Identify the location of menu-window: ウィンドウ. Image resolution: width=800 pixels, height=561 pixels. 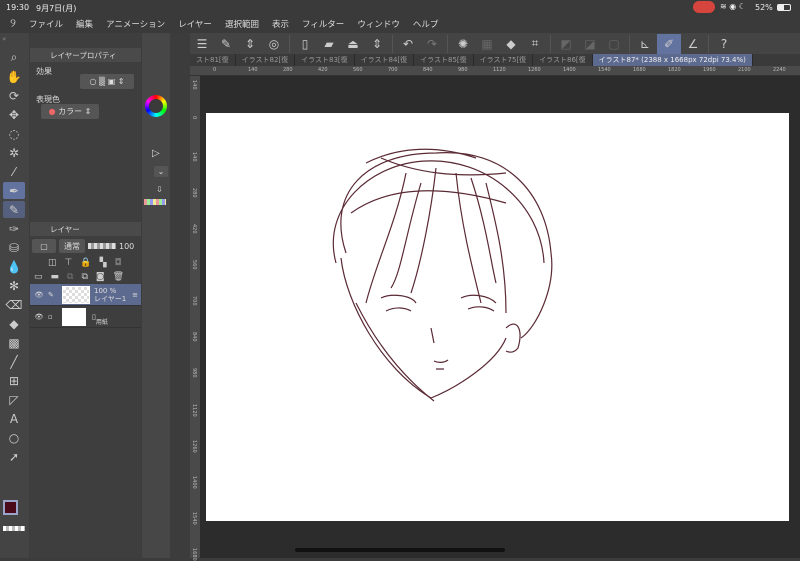
(378, 24).